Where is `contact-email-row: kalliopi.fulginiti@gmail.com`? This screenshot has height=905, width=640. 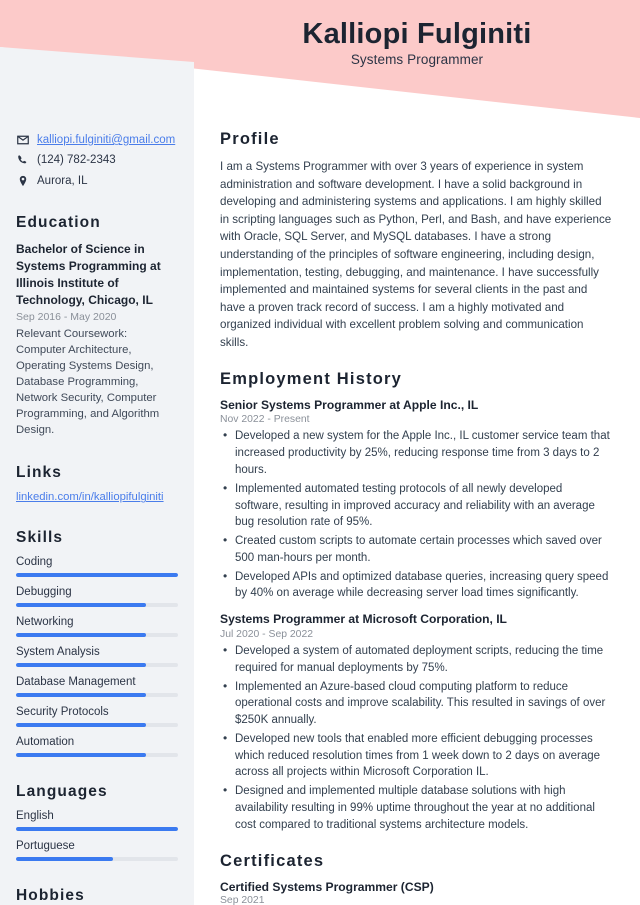 contact-email-row: kalliopi.fulginiti@gmail.com is located at coordinates (97, 140).